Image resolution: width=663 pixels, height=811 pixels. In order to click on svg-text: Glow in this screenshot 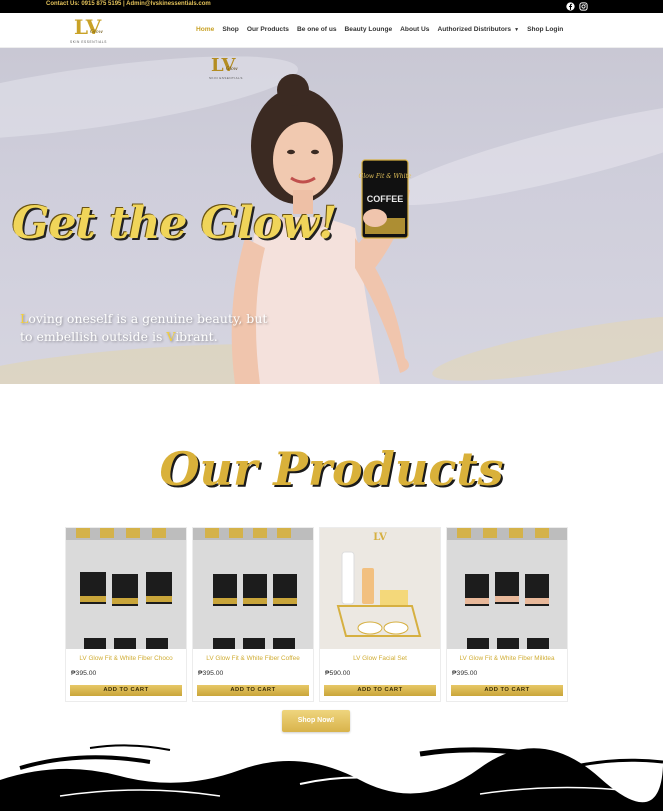, I will do `click(97, 32)`.